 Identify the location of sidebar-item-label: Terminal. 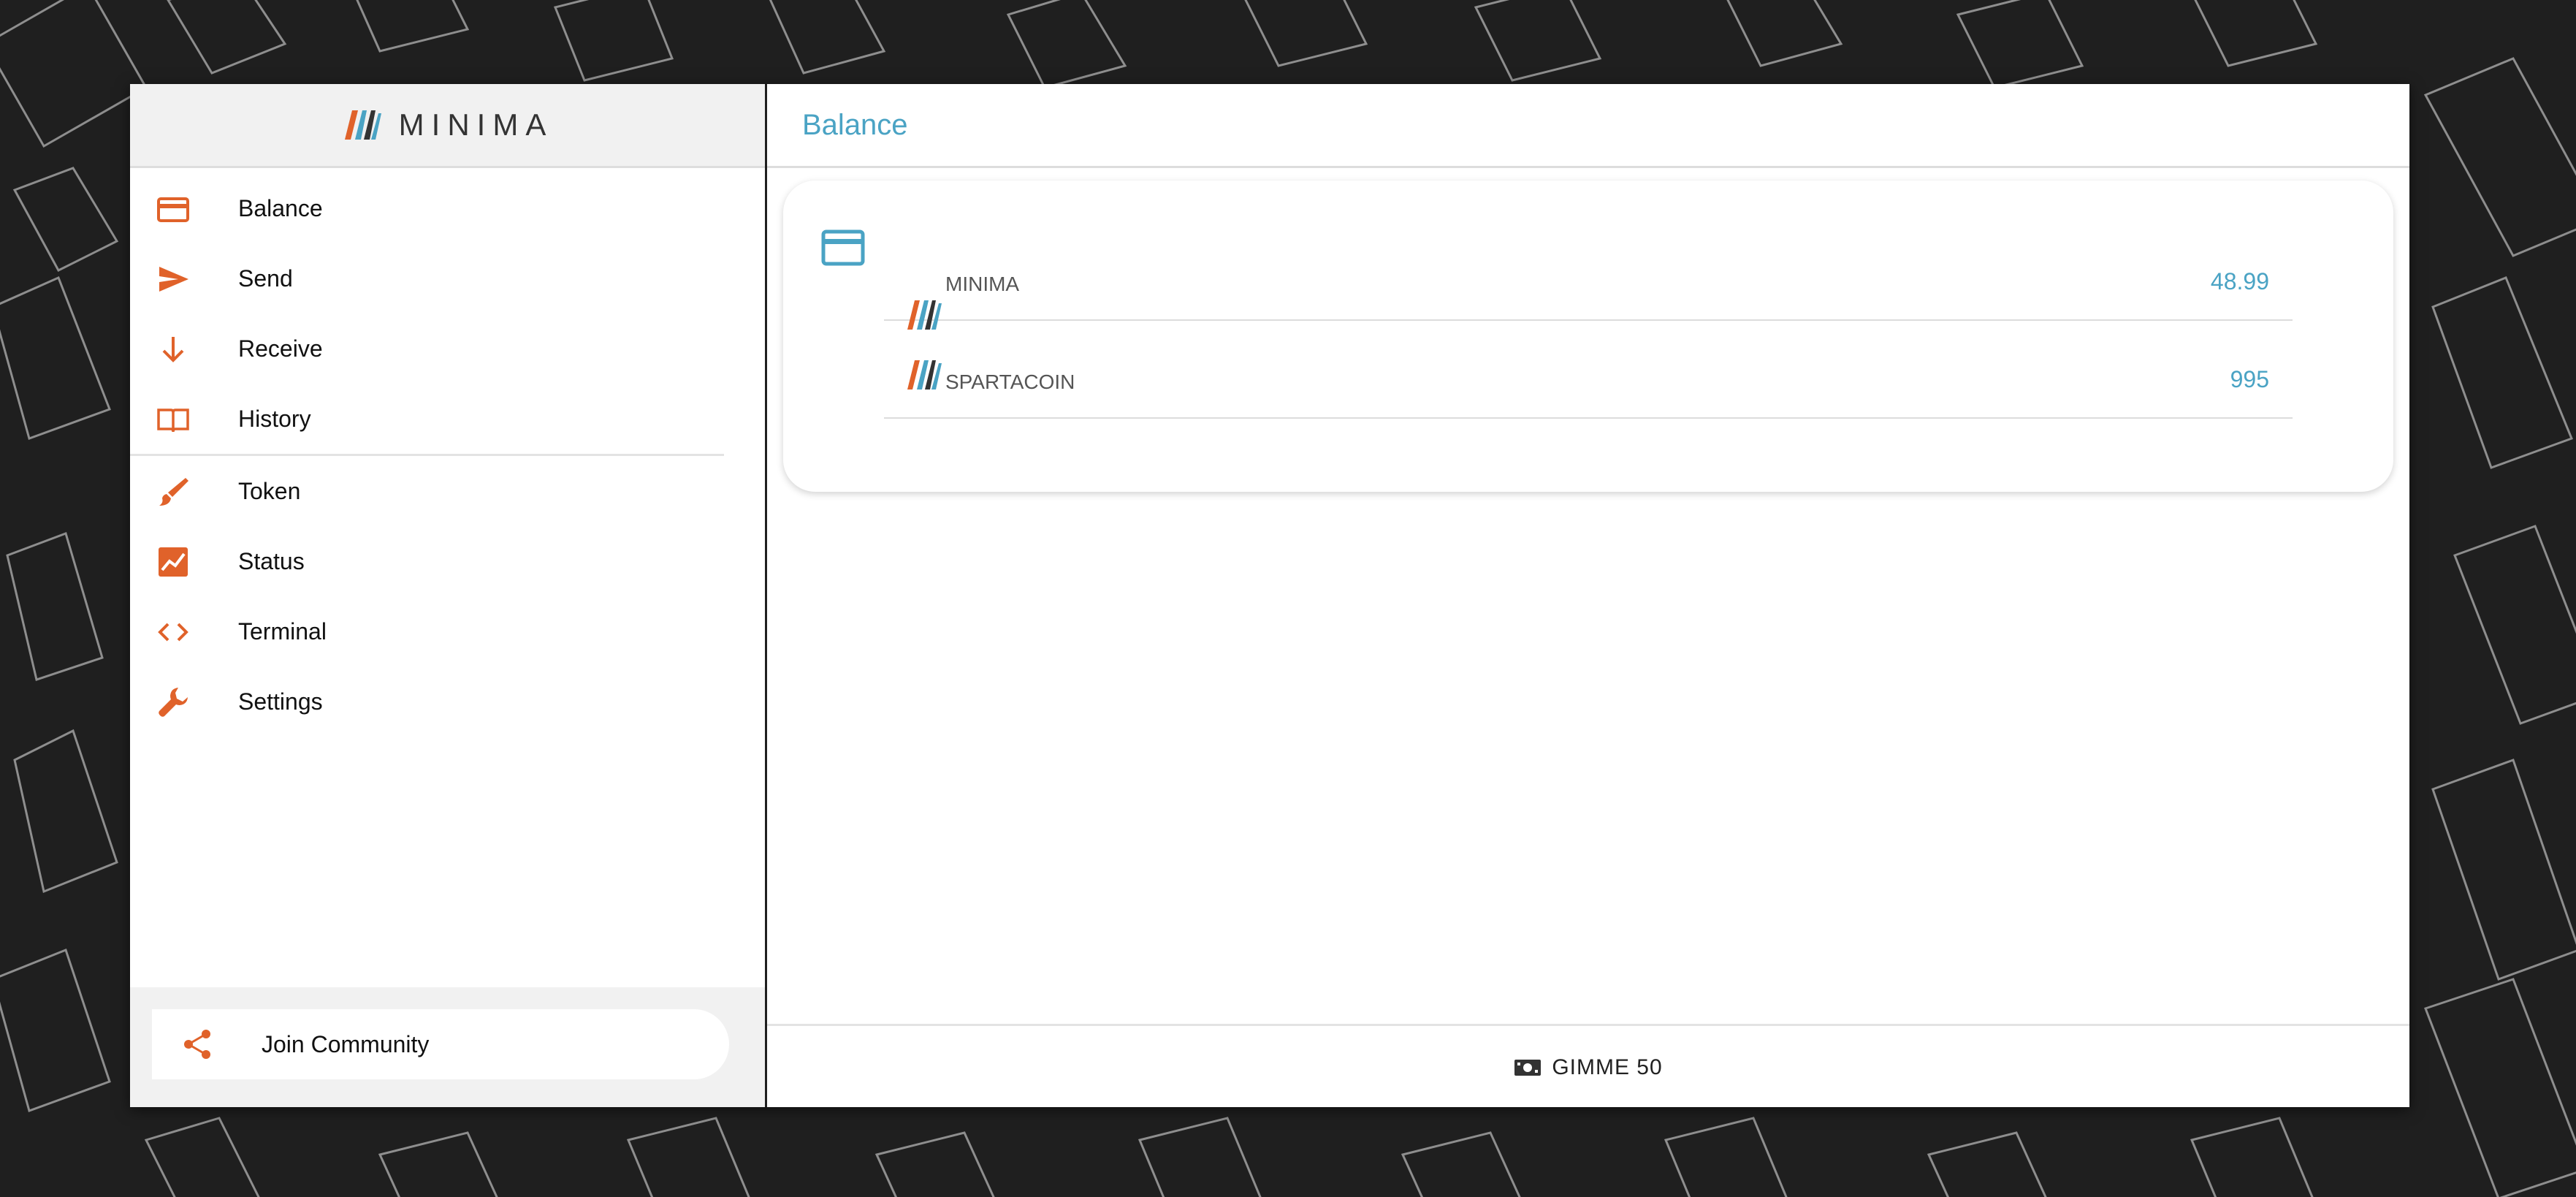
(282, 631).